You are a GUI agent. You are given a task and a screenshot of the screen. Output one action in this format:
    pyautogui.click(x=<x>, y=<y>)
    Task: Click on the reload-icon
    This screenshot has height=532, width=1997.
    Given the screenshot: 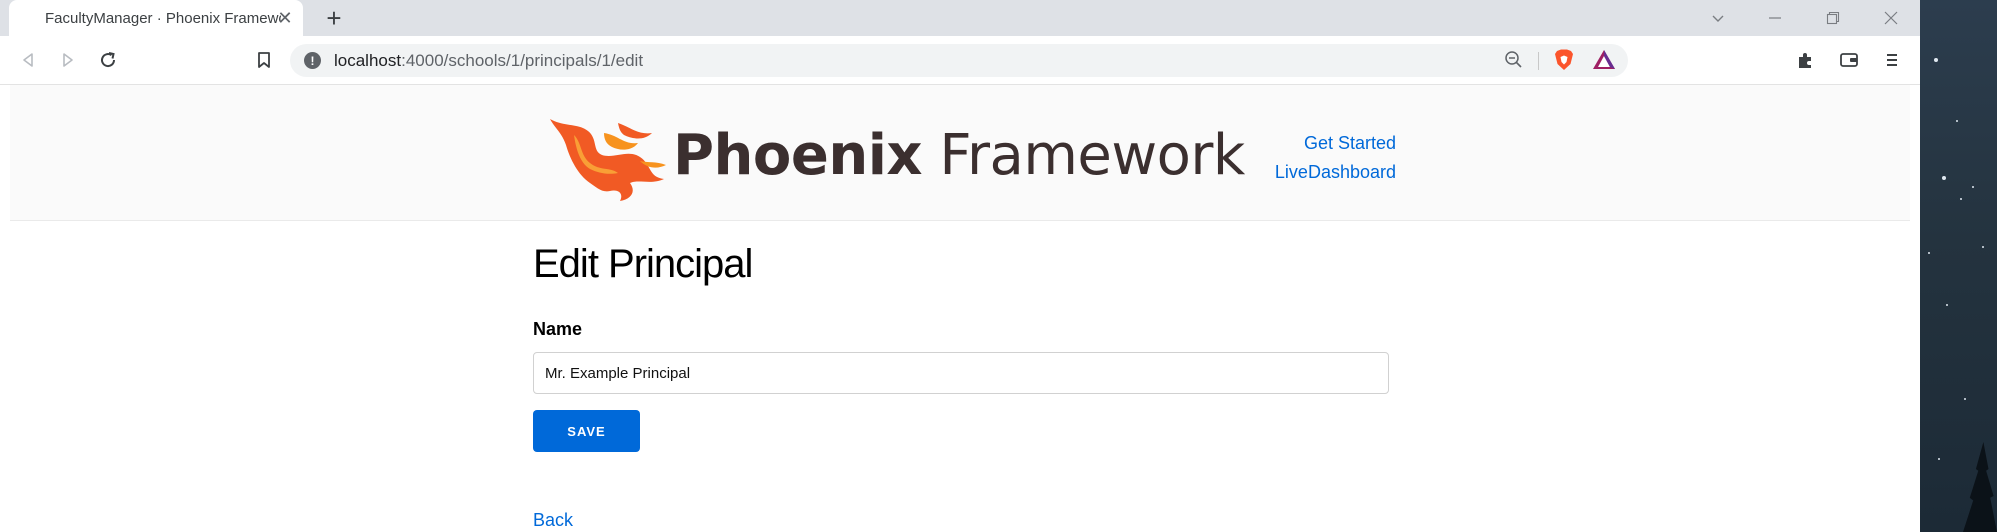 What is the action you would take?
    pyautogui.click(x=108, y=60)
    